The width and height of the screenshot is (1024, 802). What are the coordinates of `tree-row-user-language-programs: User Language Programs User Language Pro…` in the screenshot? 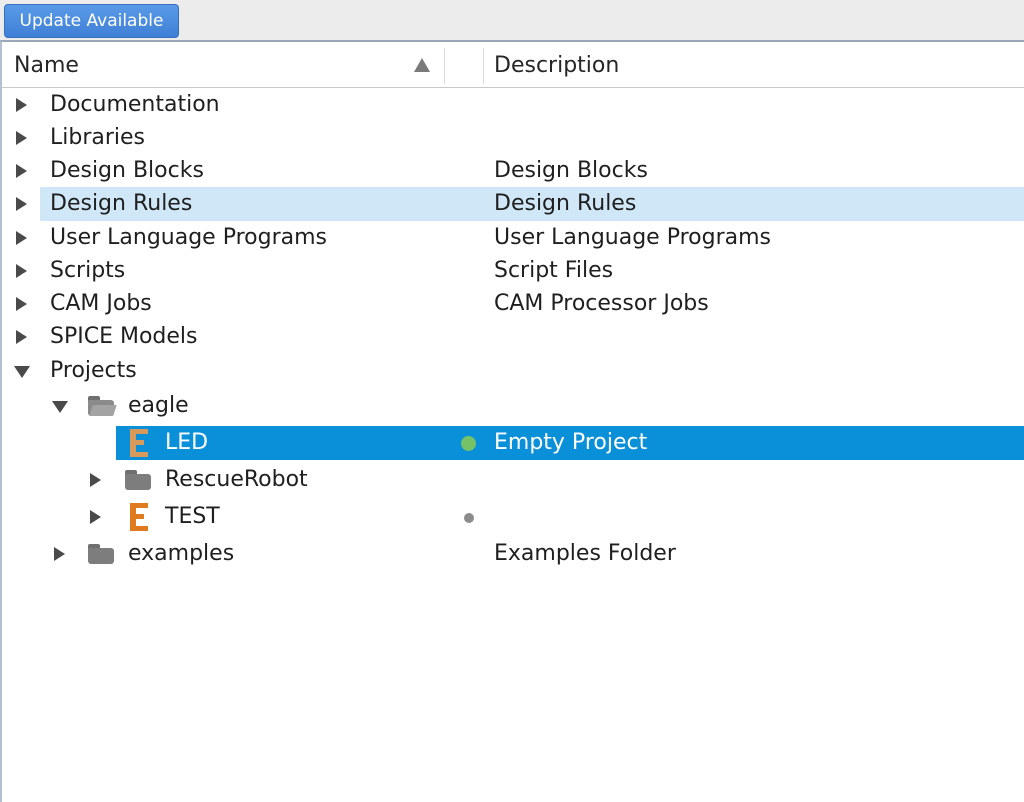 It's located at (513, 238).